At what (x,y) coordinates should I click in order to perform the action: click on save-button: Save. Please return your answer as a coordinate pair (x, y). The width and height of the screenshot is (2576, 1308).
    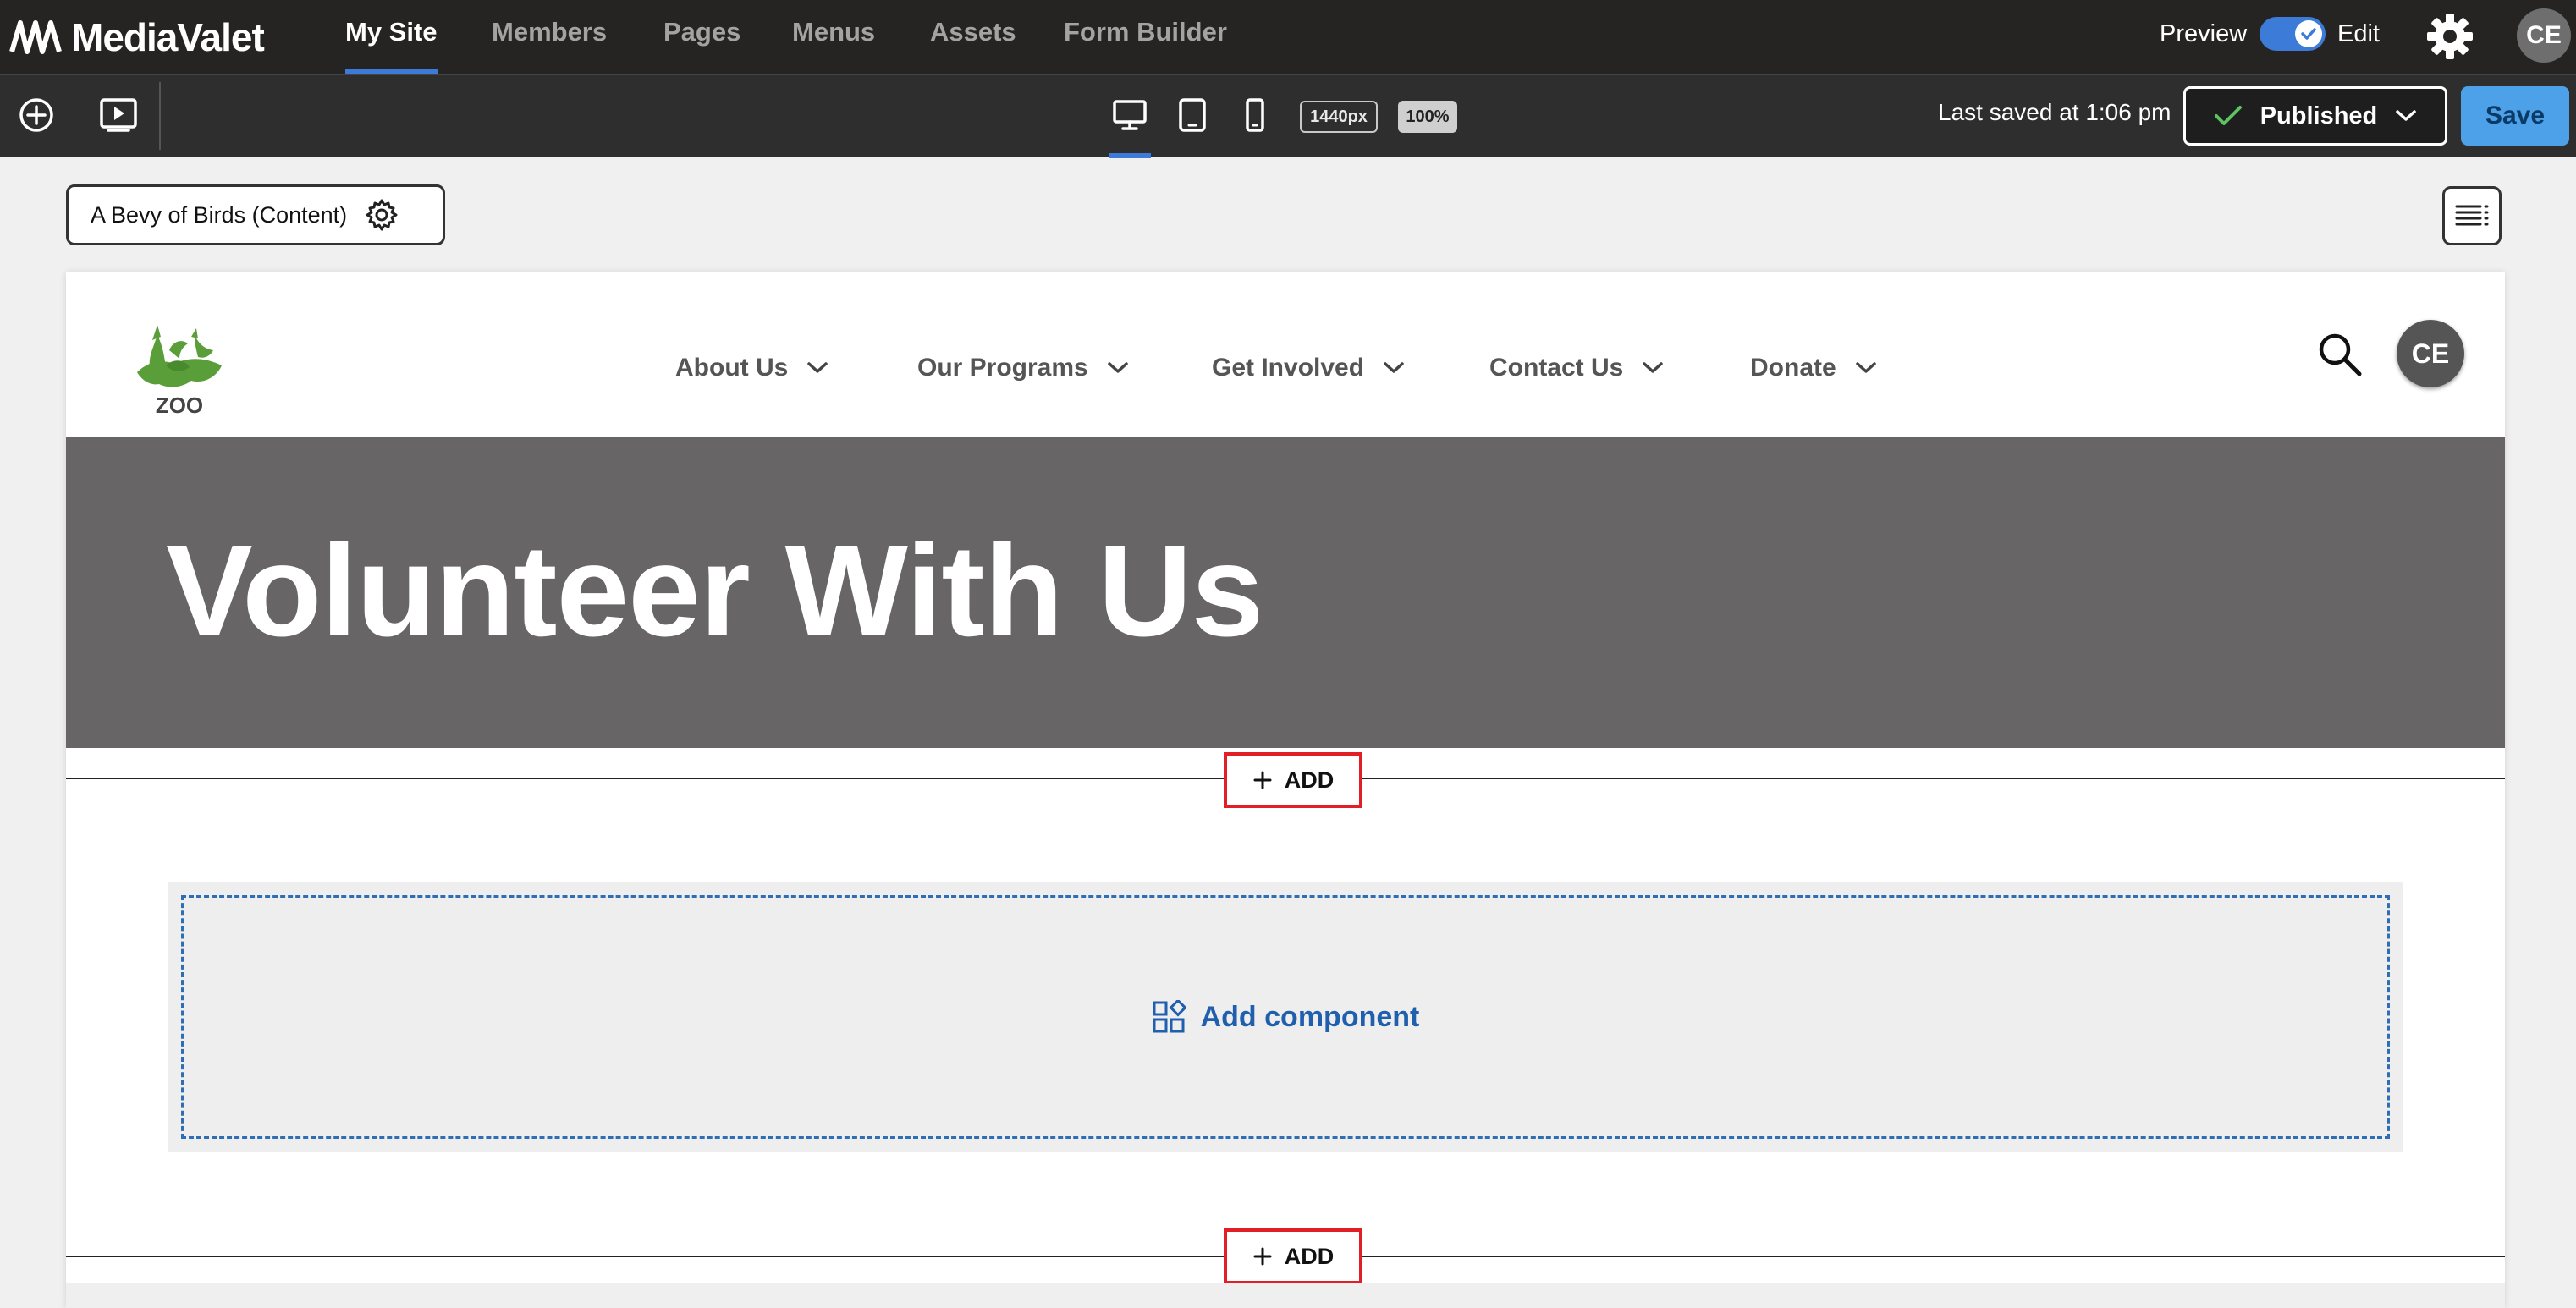
    Looking at the image, I should click on (2515, 116).